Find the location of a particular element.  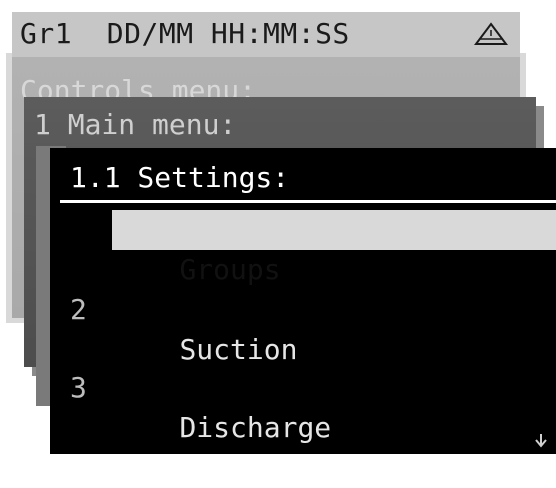

menu-item-suction: Suction is located at coordinates (334, 328).